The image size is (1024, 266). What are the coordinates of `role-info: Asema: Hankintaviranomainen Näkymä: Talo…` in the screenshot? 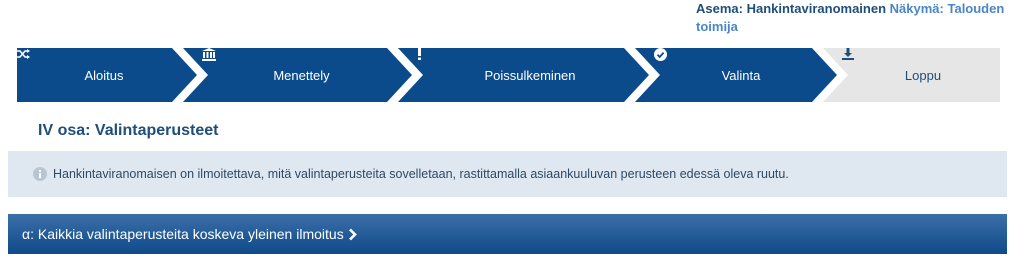 It's located at (856, 18).